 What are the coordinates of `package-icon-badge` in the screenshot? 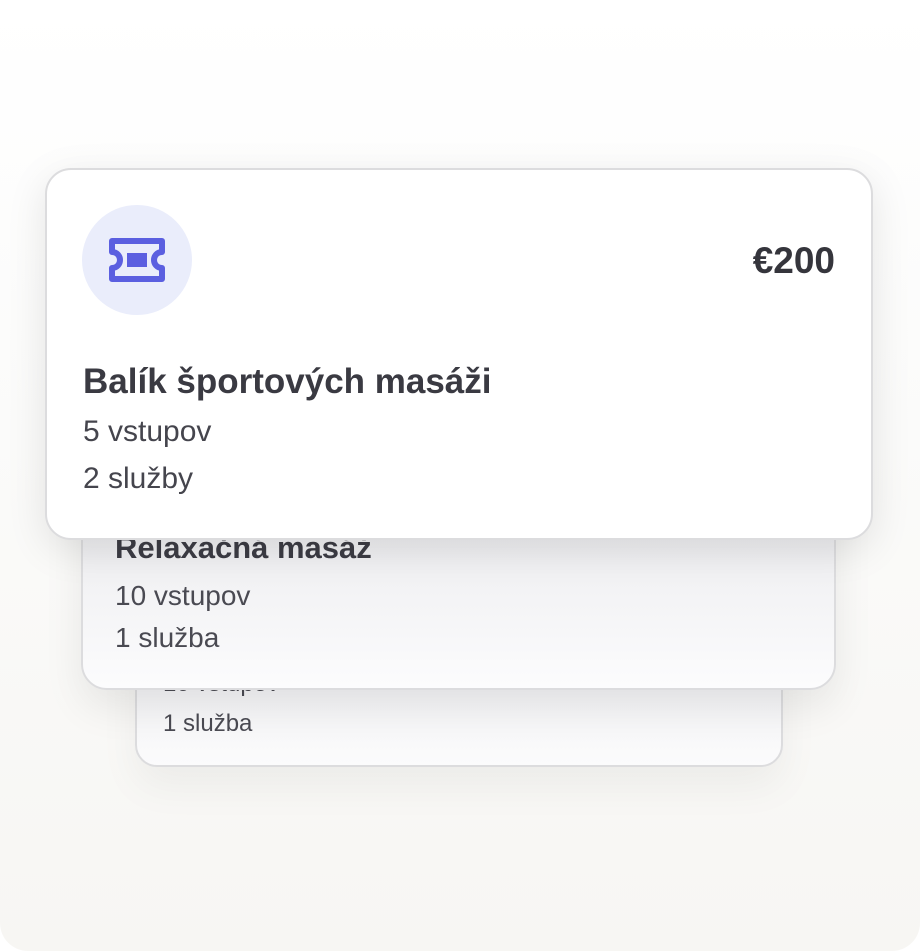 It's located at (137, 260).